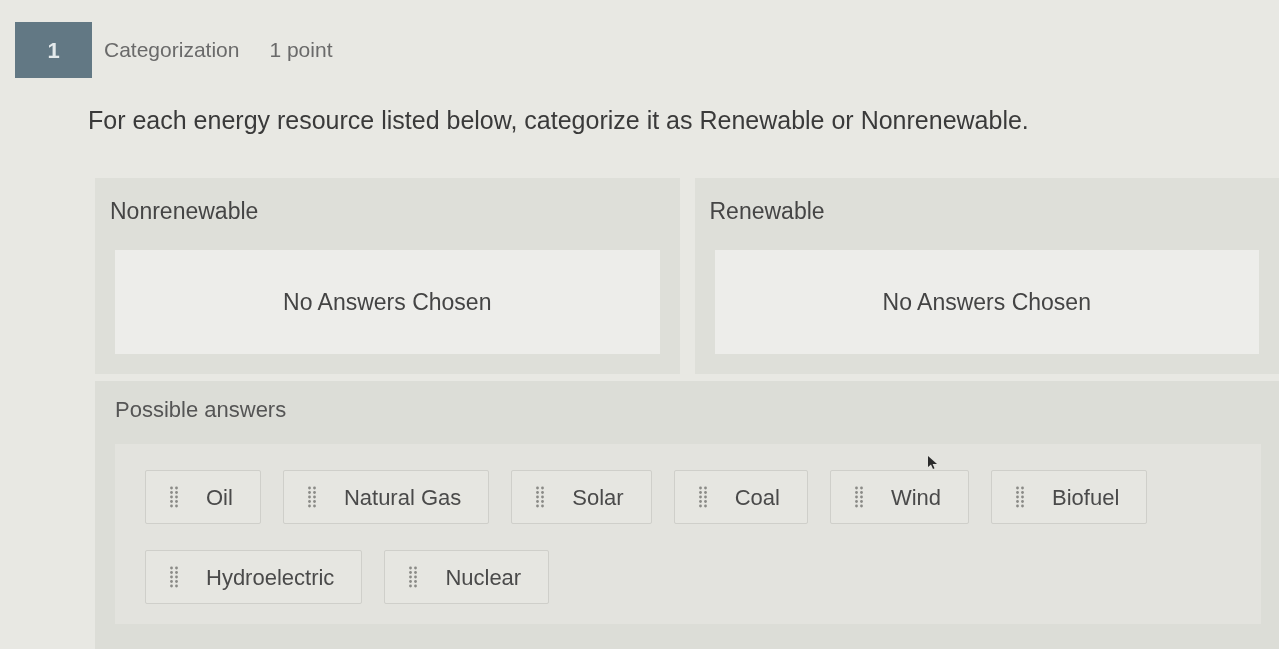  What do you see at coordinates (932, 462) in the screenshot?
I see `mouse-pointer-icon` at bounding box center [932, 462].